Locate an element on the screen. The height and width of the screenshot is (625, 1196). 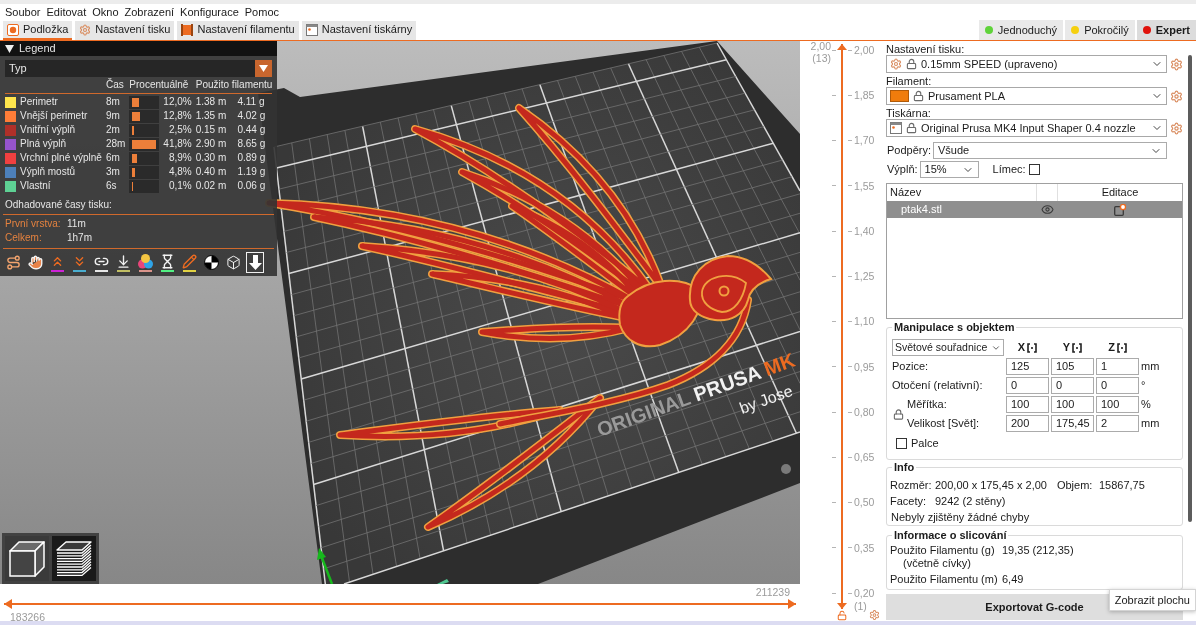
info-value: 15867,75 is located at coordinates (1121, 485).